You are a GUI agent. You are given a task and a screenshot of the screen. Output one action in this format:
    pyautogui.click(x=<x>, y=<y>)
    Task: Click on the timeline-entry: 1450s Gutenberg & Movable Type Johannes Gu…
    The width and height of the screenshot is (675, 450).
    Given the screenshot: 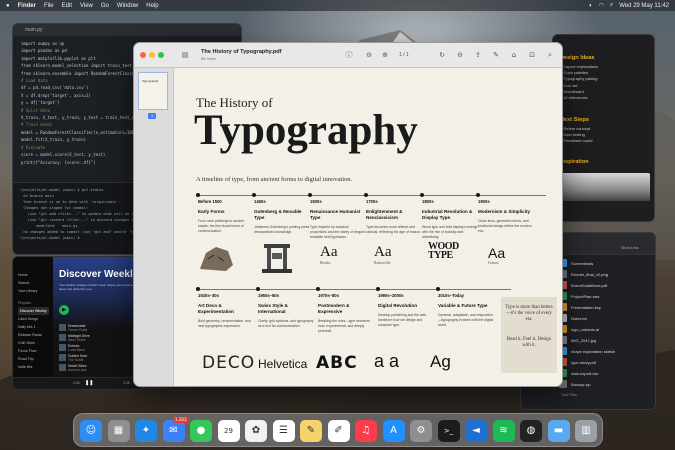 What is the action you would take?
    pyautogui.click(x=282, y=217)
    